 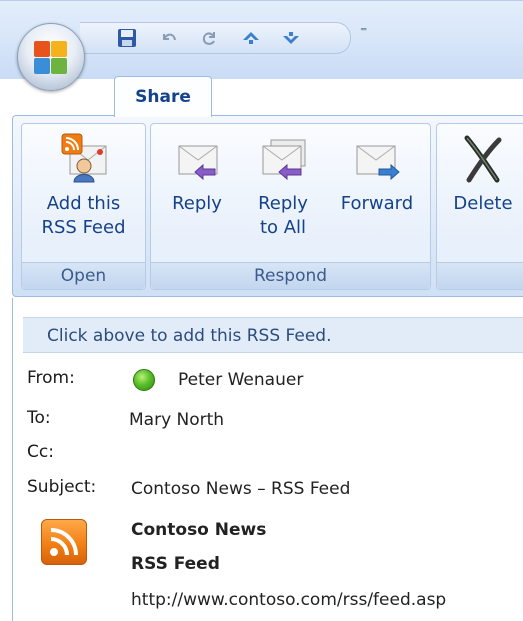 What do you see at coordinates (377, 203) in the screenshot?
I see `forward-label: Forward` at bounding box center [377, 203].